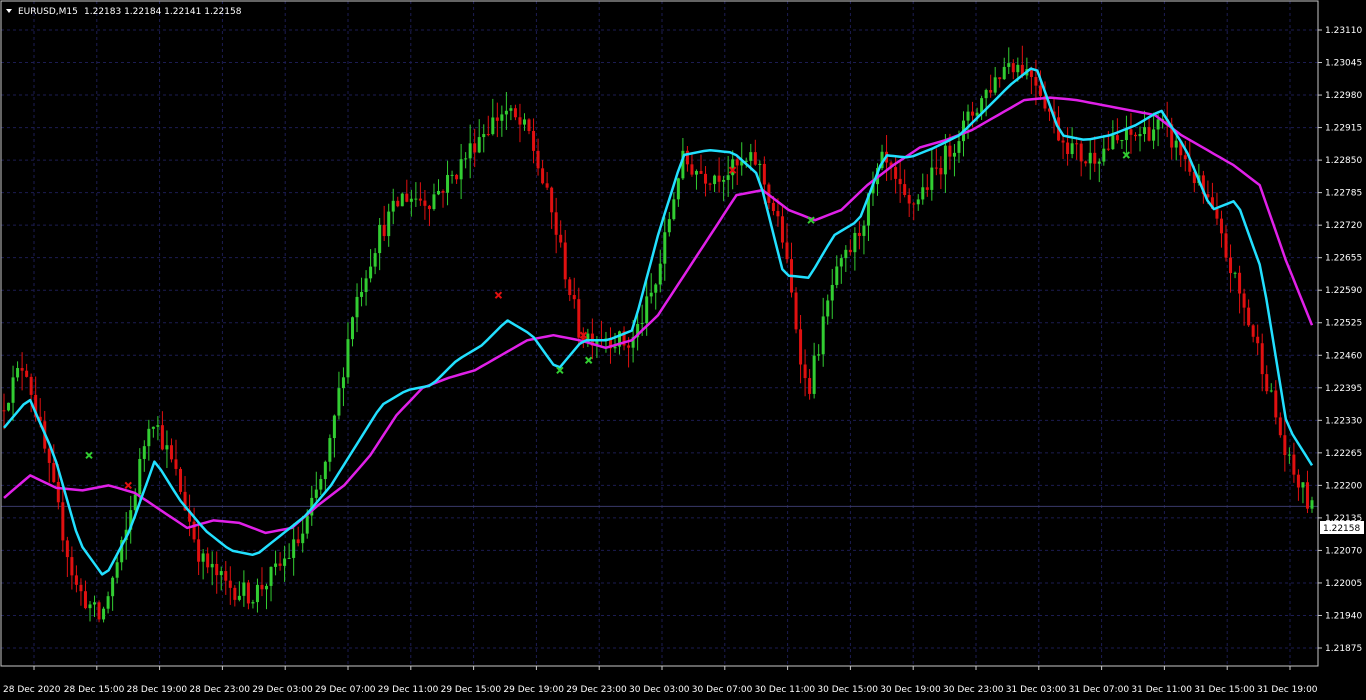 Image resolution: width=1366 pixels, height=700 pixels. What do you see at coordinates (973, 690) in the screenshot?
I see `x-tick-label: 30 Dec 23:00` at bounding box center [973, 690].